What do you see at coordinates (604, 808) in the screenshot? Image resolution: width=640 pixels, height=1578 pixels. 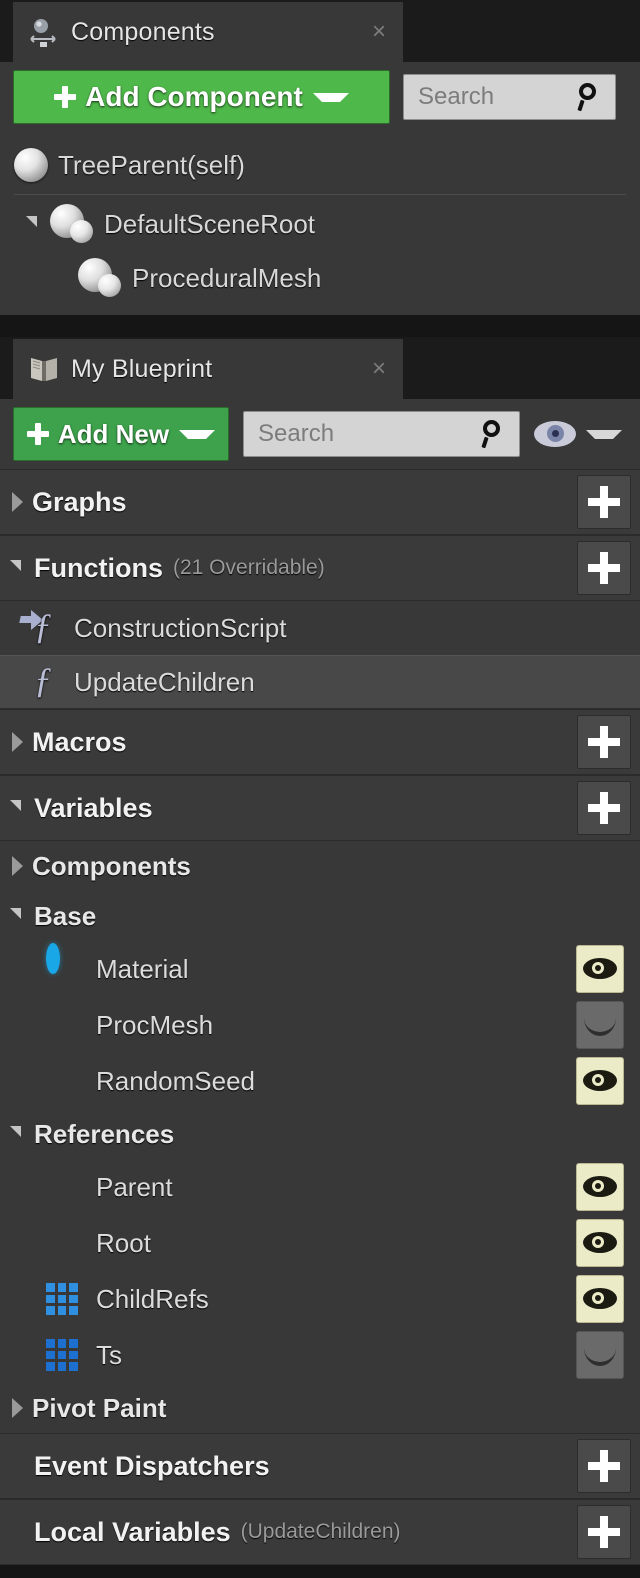 I see `add-variable-button` at bounding box center [604, 808].